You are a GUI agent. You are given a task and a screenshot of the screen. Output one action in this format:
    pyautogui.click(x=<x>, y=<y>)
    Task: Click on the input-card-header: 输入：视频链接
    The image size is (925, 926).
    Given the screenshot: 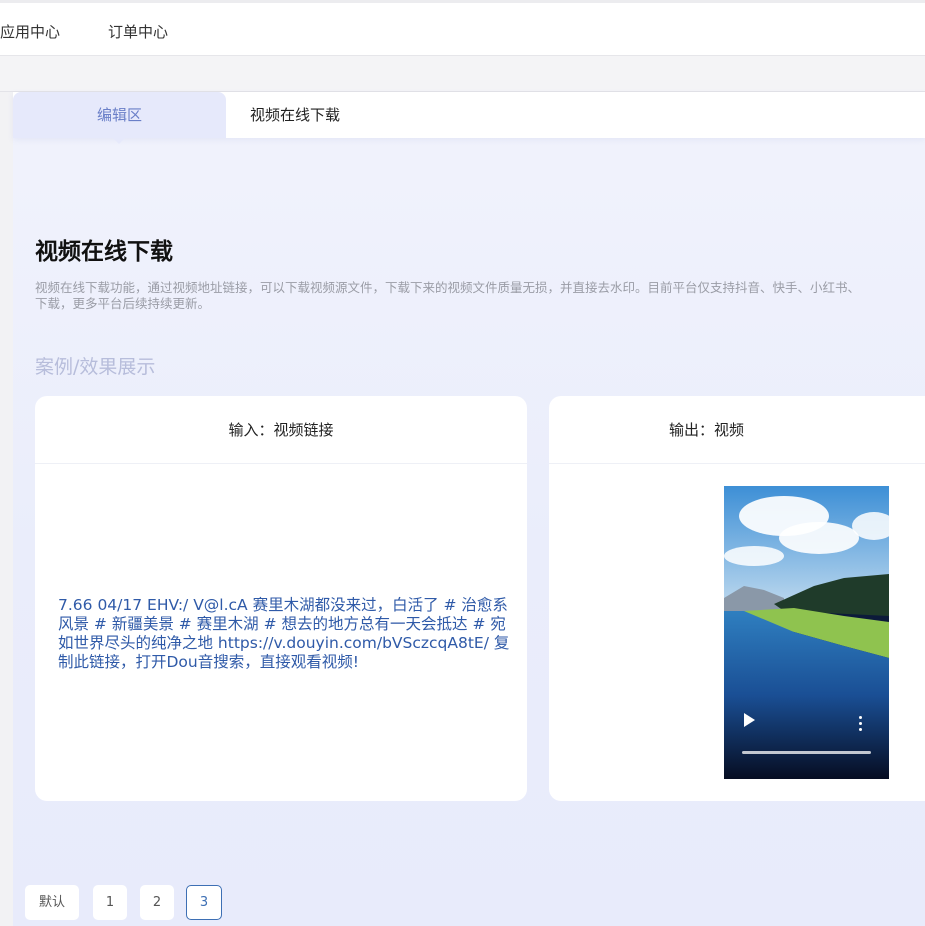 What is the action you would take?
    pyautogui.click(x=281, y=430)
    